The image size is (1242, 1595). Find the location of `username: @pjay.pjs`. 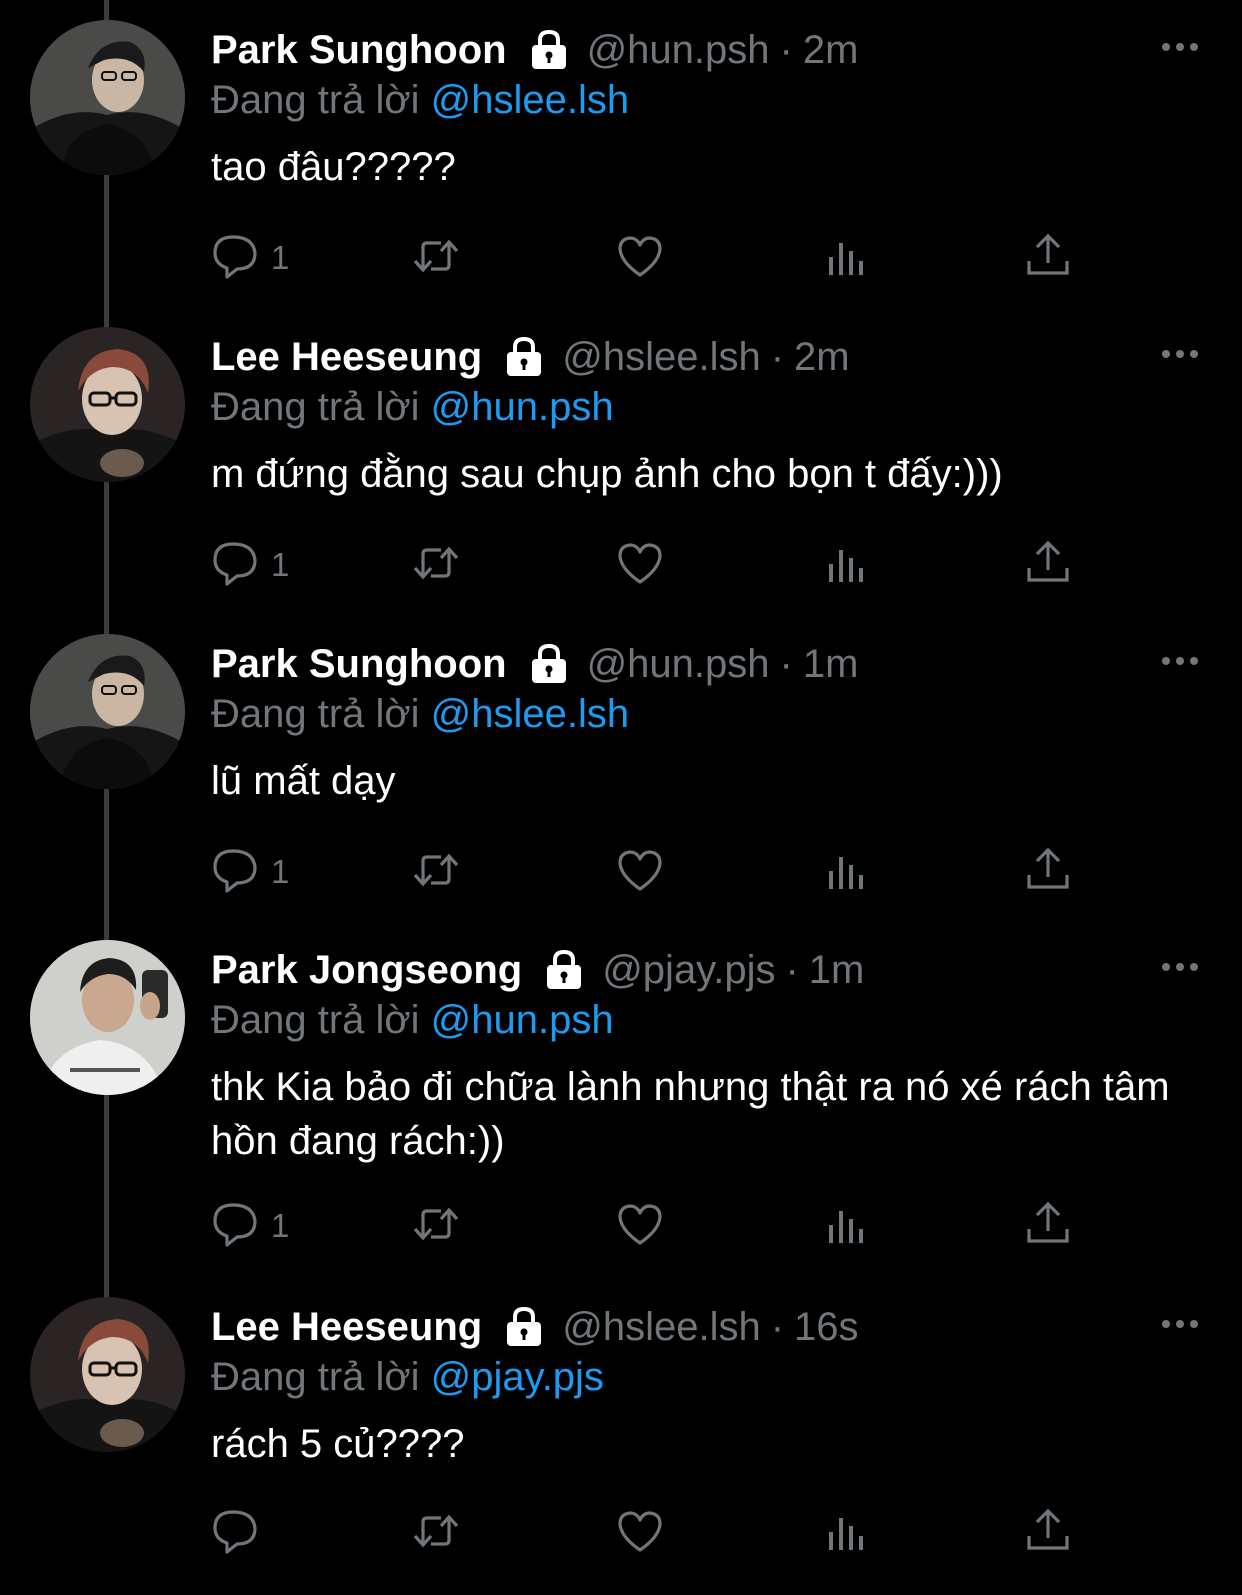

username: @pjay.pjs is located at coordinates (688, 970).